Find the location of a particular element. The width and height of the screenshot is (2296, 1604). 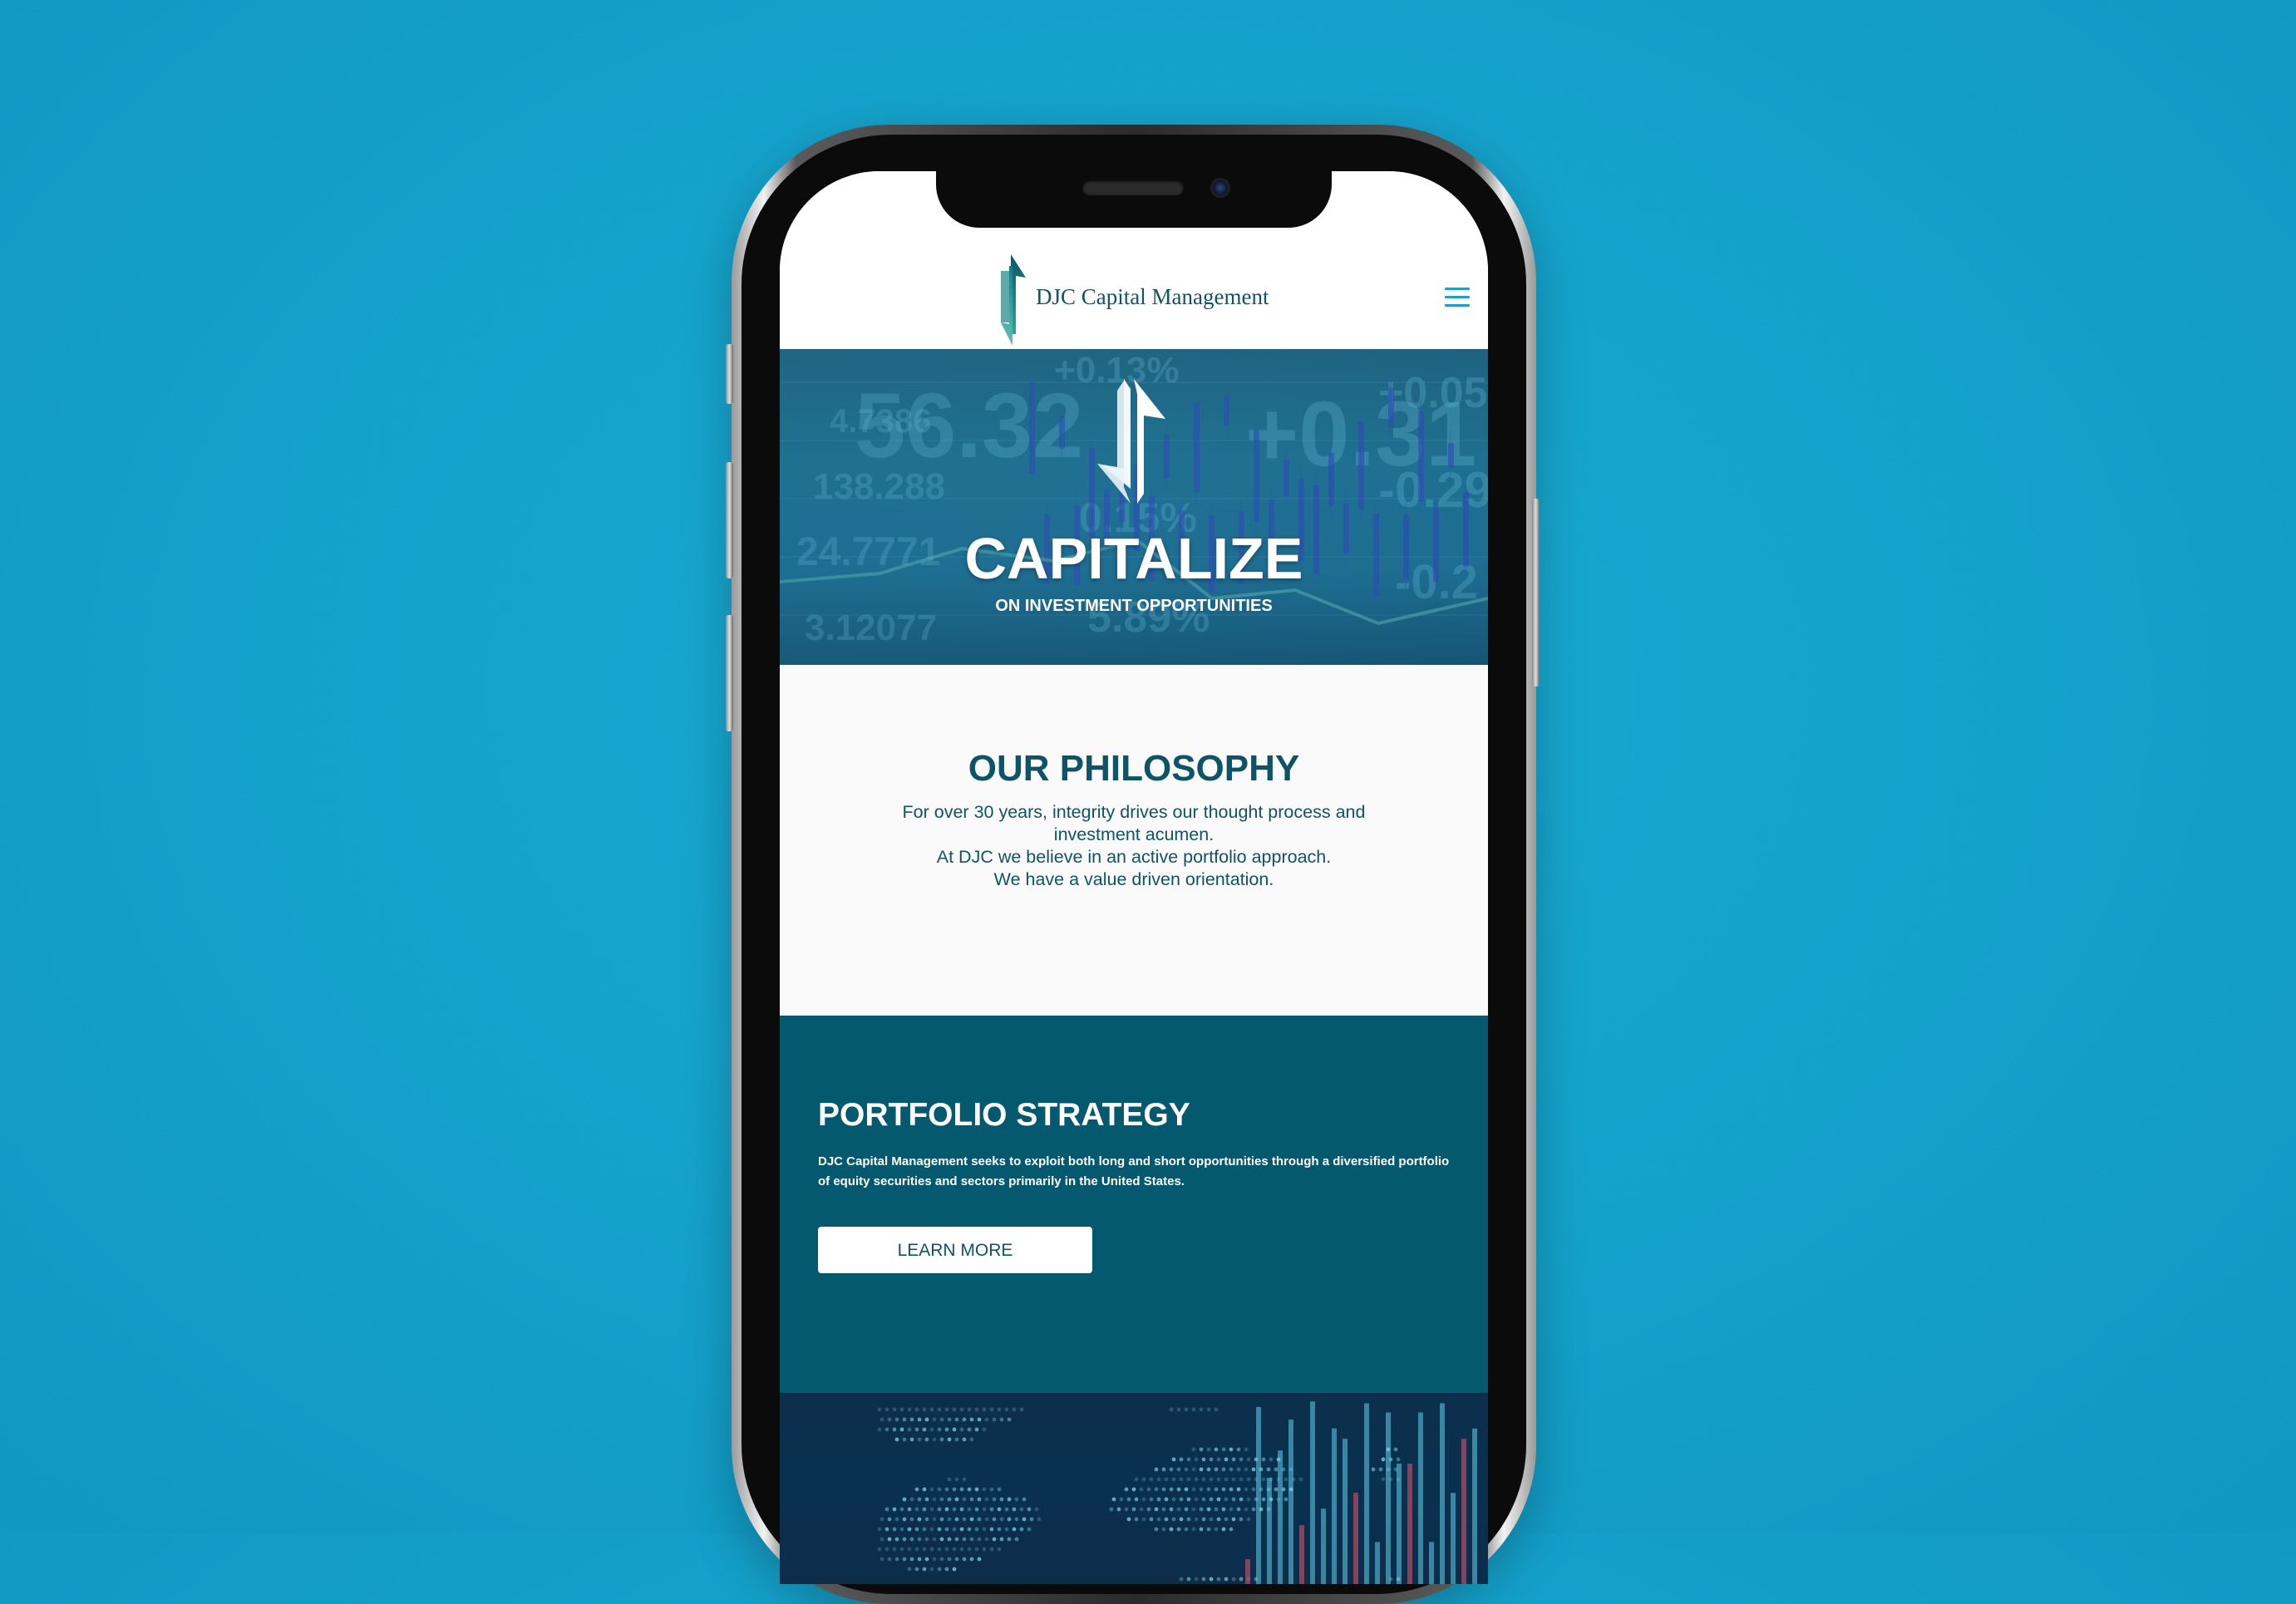

learn-more-button: LEARN MORE is located at coordinates (955, 1250).